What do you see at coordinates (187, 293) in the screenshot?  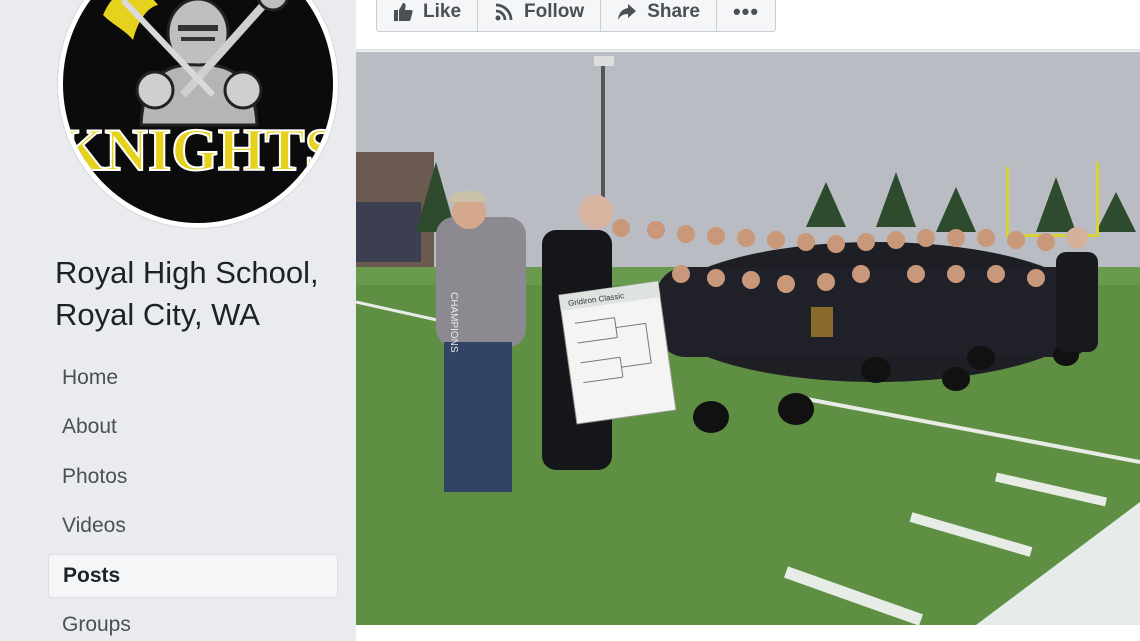 I see `page-title: Royal High School, Royal City, WA` at bounding box center [187, 293].